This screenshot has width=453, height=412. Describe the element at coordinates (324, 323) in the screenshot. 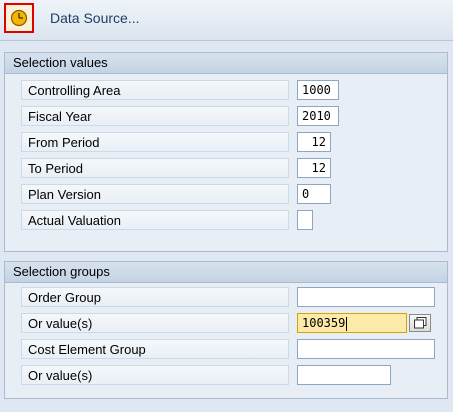

I see `order-values-text: 100359` at that location.